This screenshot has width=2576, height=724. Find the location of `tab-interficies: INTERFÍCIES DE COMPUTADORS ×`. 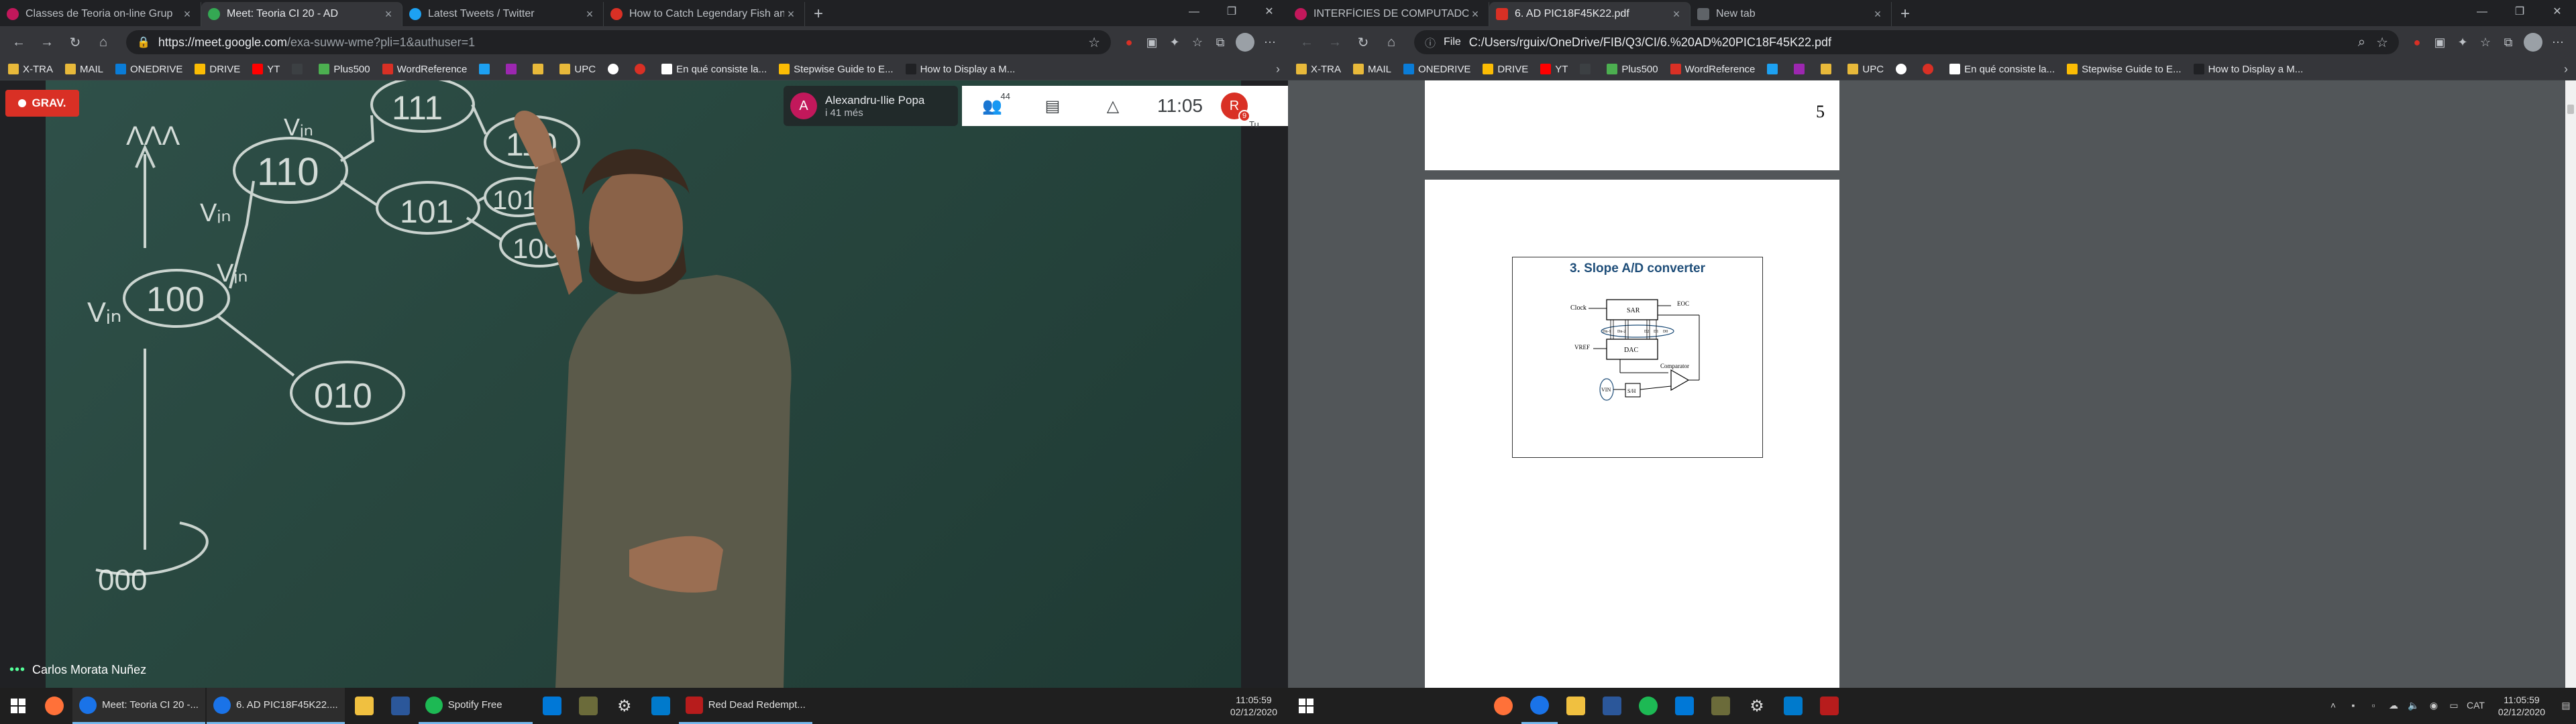

tab-interficies: INTERFÍCIES DE COMPUTADORS × is located at coordinates (1388, 14).